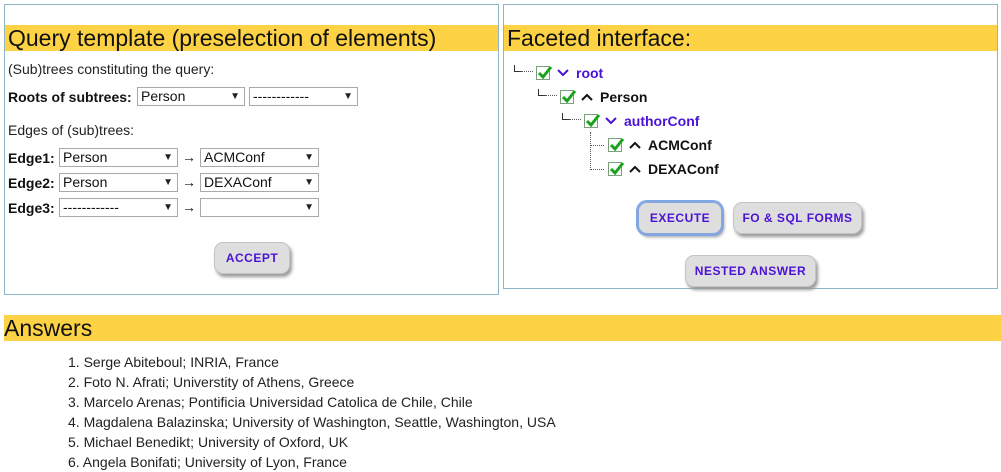 This screenshot has width=1001, height=472. What do you see at coordinates (680, 218) in the screenshot?
I see `execute-button: EXECUTE` at bounding box center [680, 218].